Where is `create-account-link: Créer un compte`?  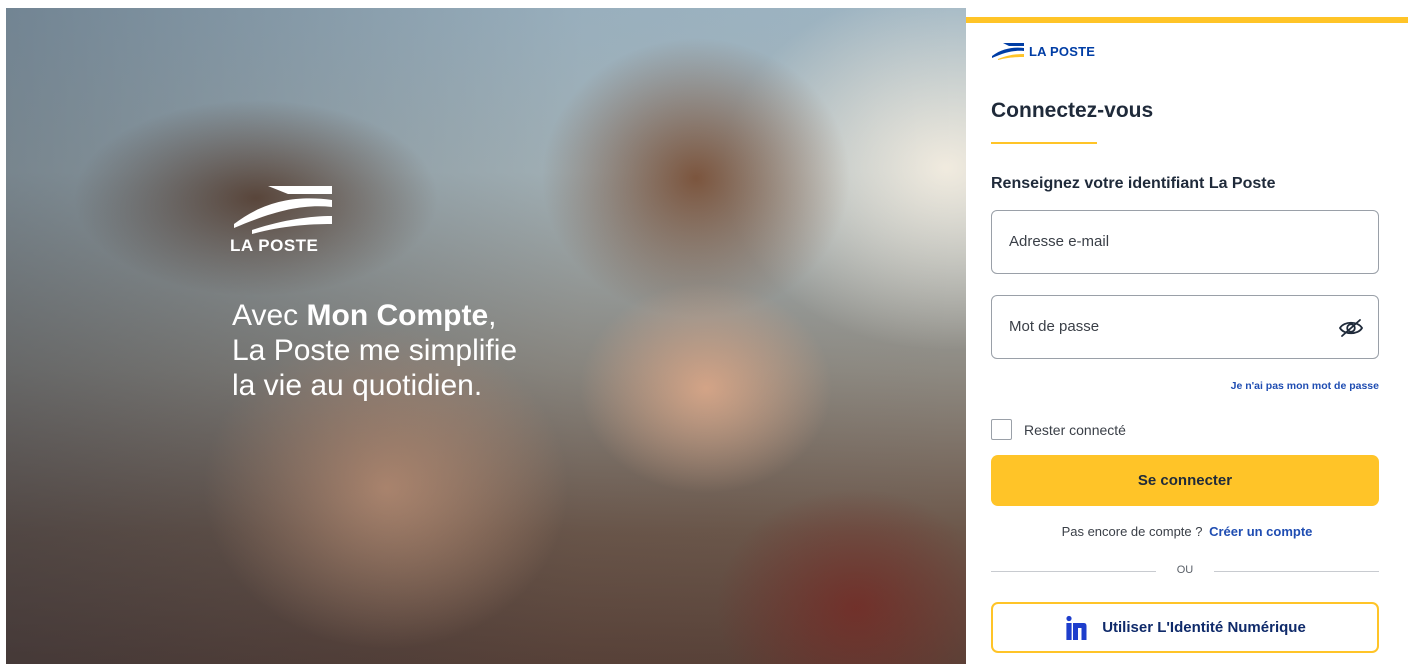 create-account-link: Créer un compte is located at coordinates (1260, 531).